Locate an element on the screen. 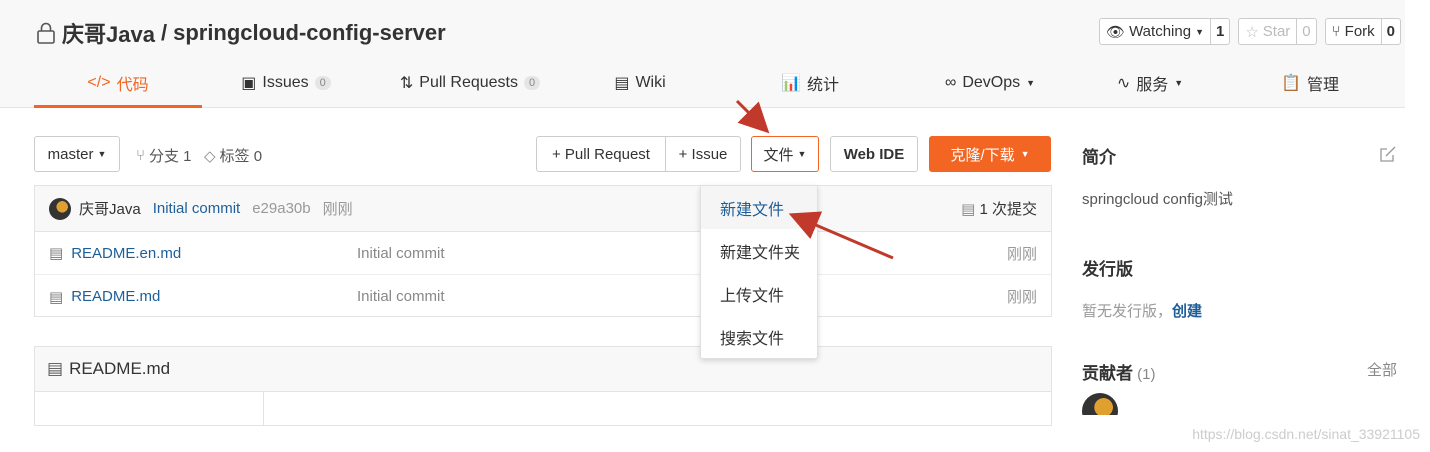 The width and height of the screenshot is (1430, 452). repo-title: 庆哥Java / springcloud-config-server is located at coordinates (241, 33).